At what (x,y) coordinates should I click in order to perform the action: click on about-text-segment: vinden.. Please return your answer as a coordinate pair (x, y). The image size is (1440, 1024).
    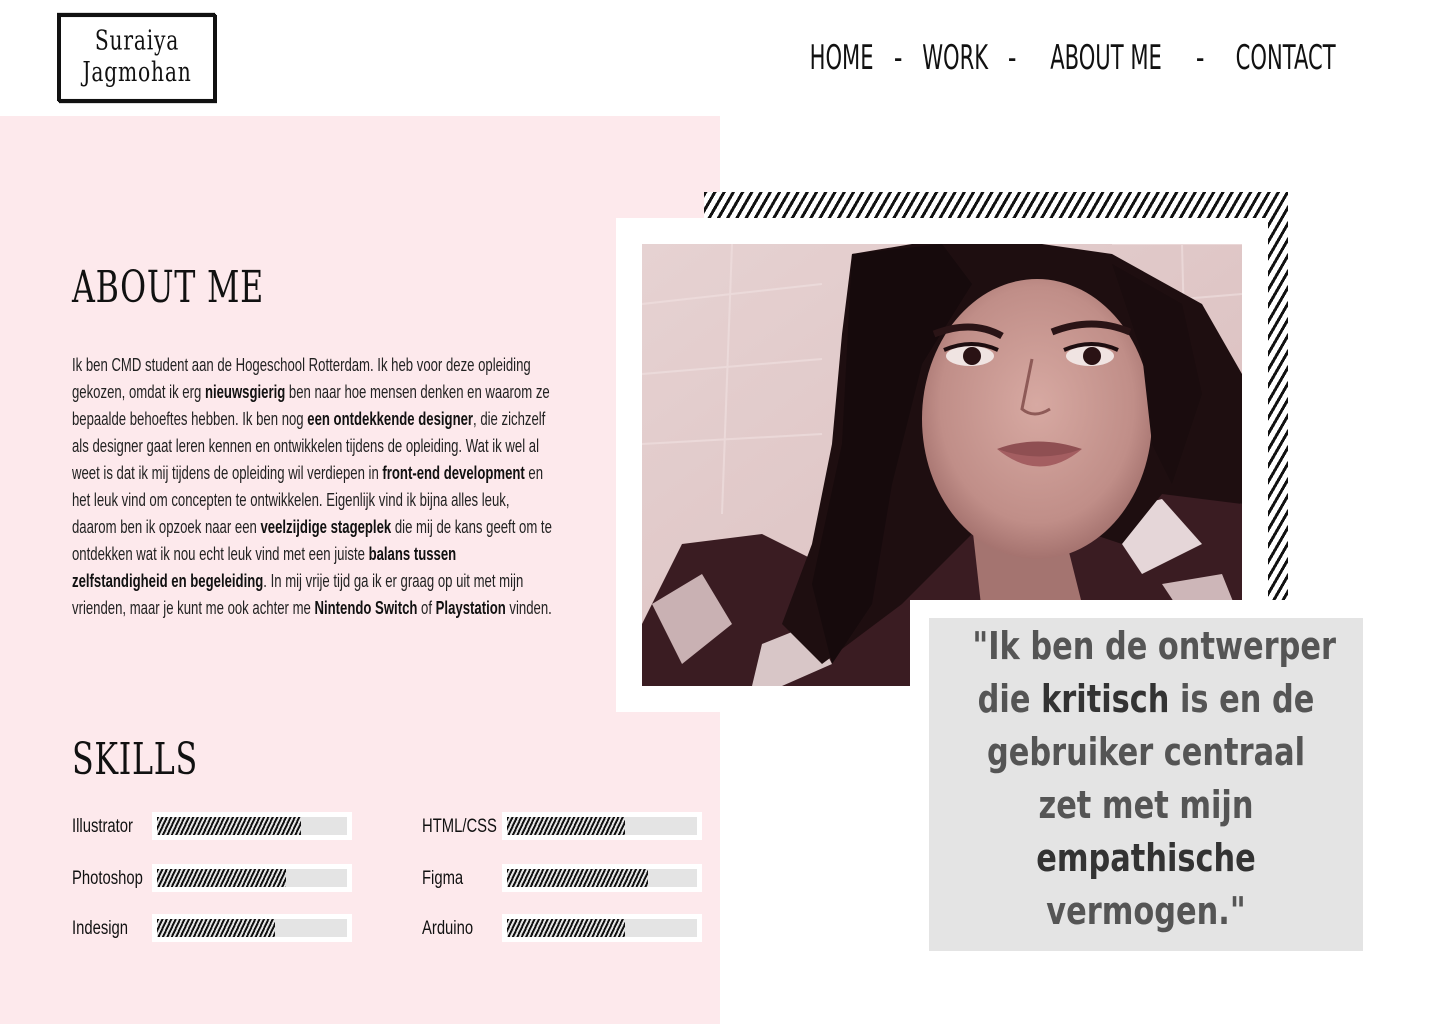
    Looking at the image, I should click on (528, 608).